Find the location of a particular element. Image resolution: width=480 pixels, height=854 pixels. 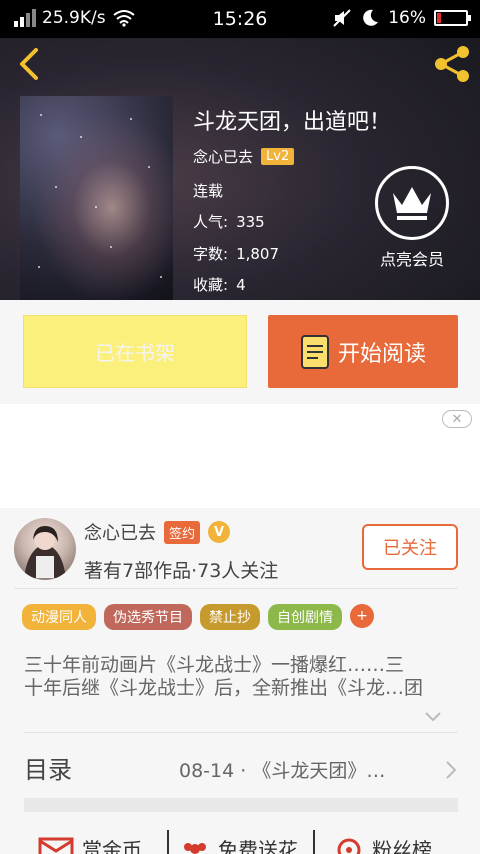

share-button is located at coordinates (452, 64).